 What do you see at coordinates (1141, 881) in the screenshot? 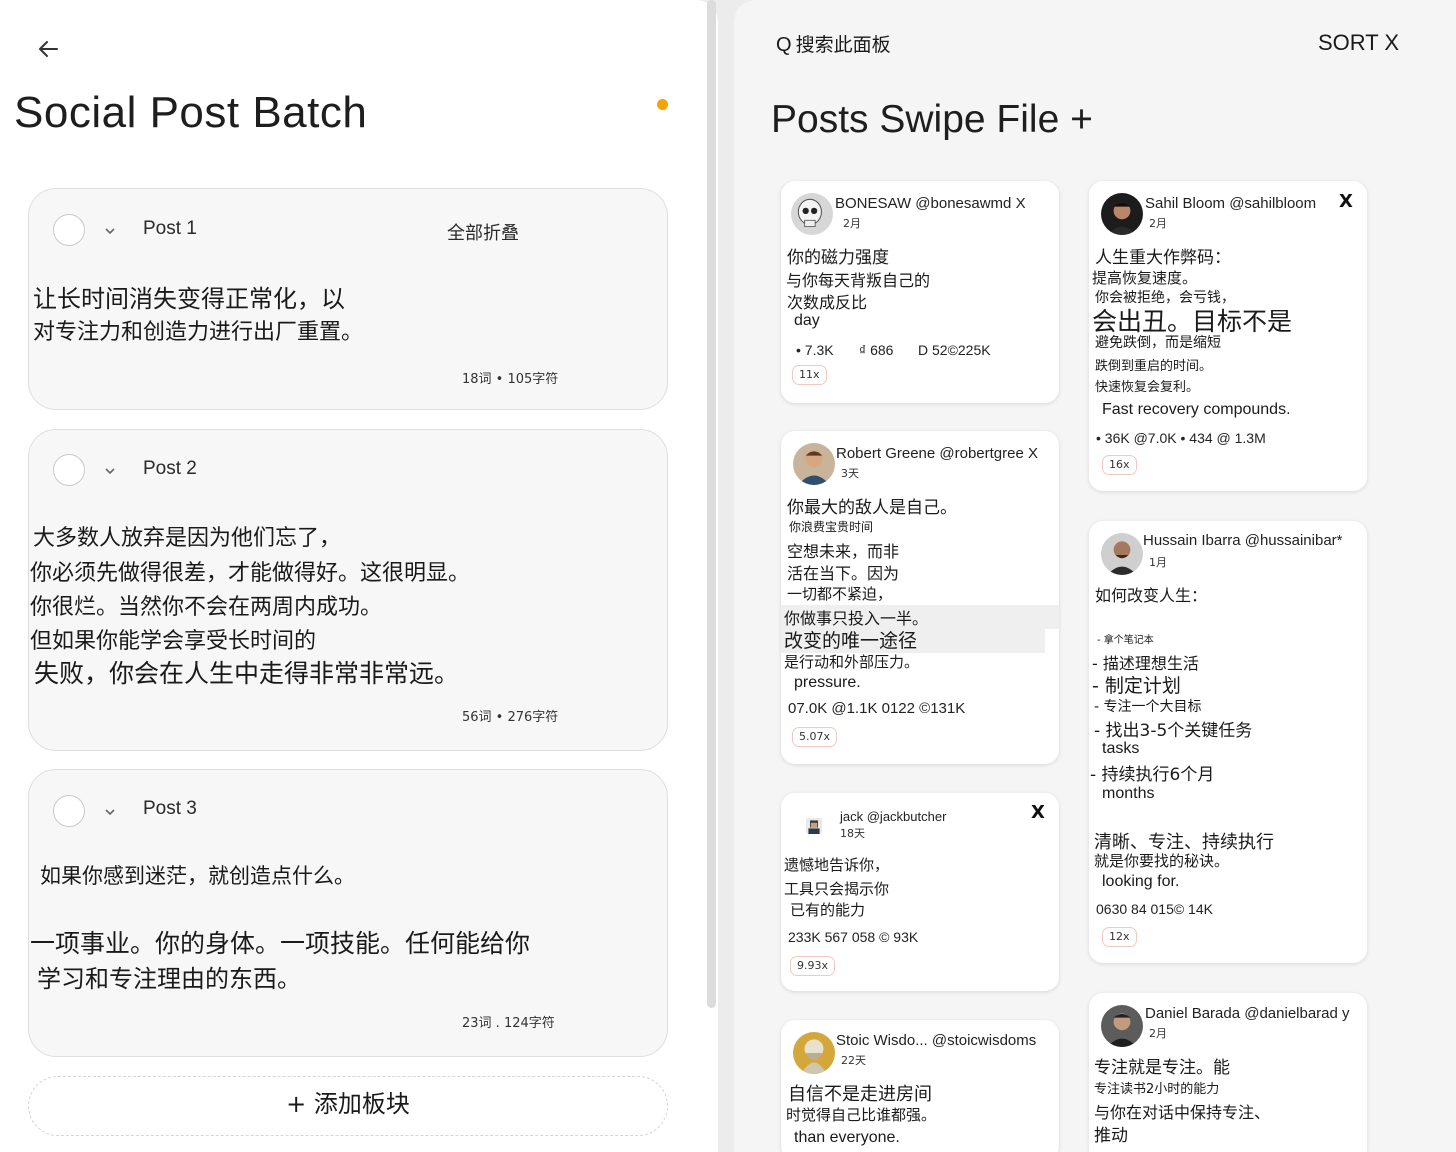
I see `card-text-line: looking for.` at bounding box center [1141, 881].